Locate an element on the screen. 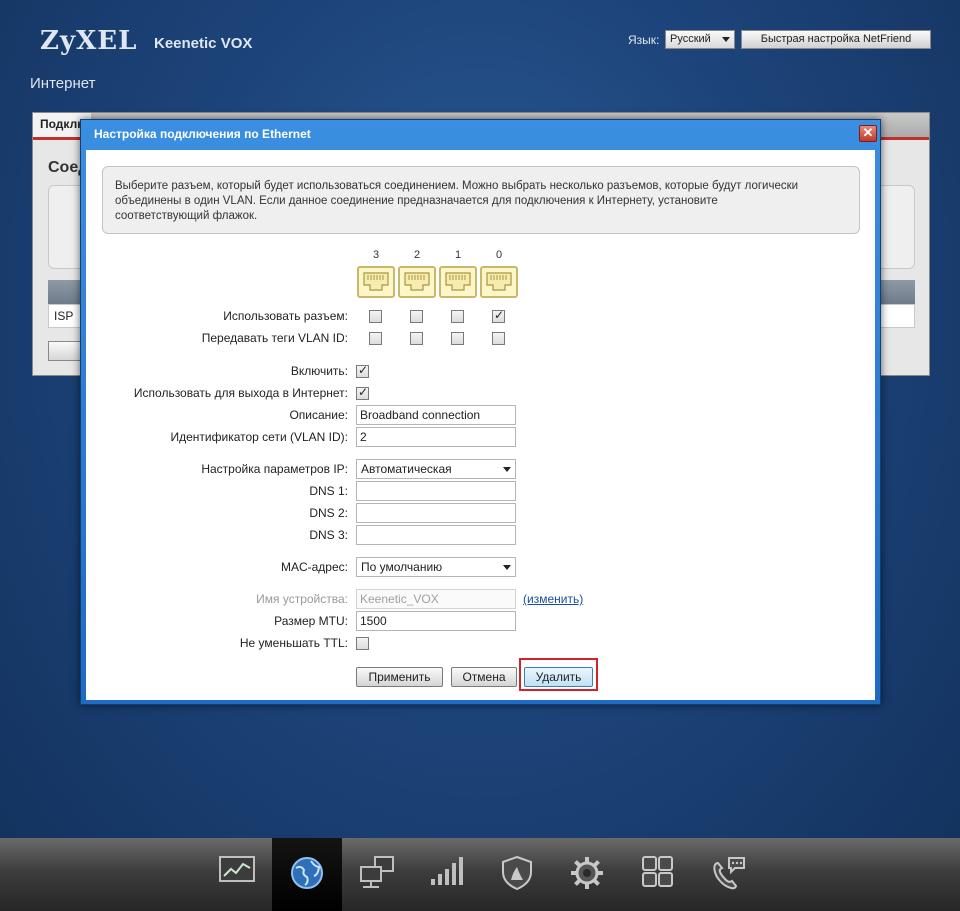  vlan-tags-label: Передавать теги VLAN ID: is located at coordinates (274, 338).